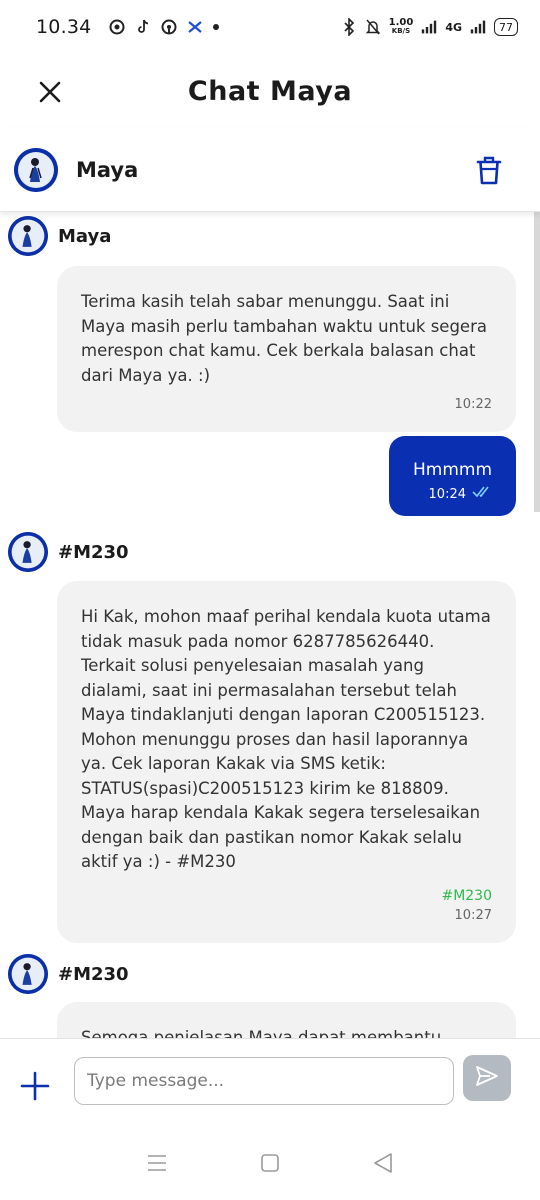  What do you see at coordinates (489, 170) in the screenshot?
I see `trash-icon` at bounding box center [489, 170].